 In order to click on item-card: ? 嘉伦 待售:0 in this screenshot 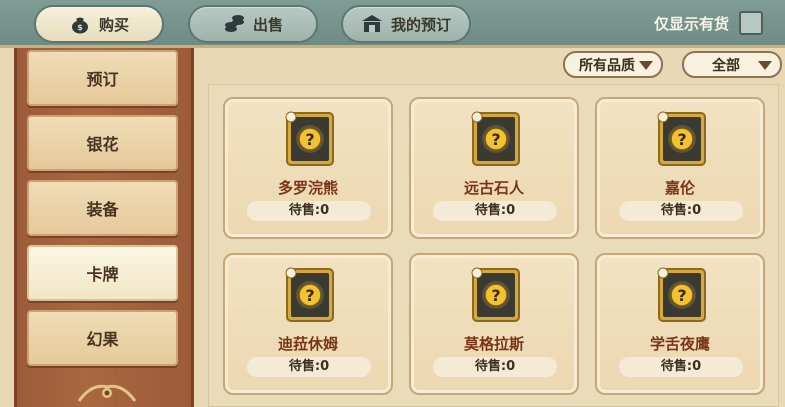, I will do `click(680, 168)`.